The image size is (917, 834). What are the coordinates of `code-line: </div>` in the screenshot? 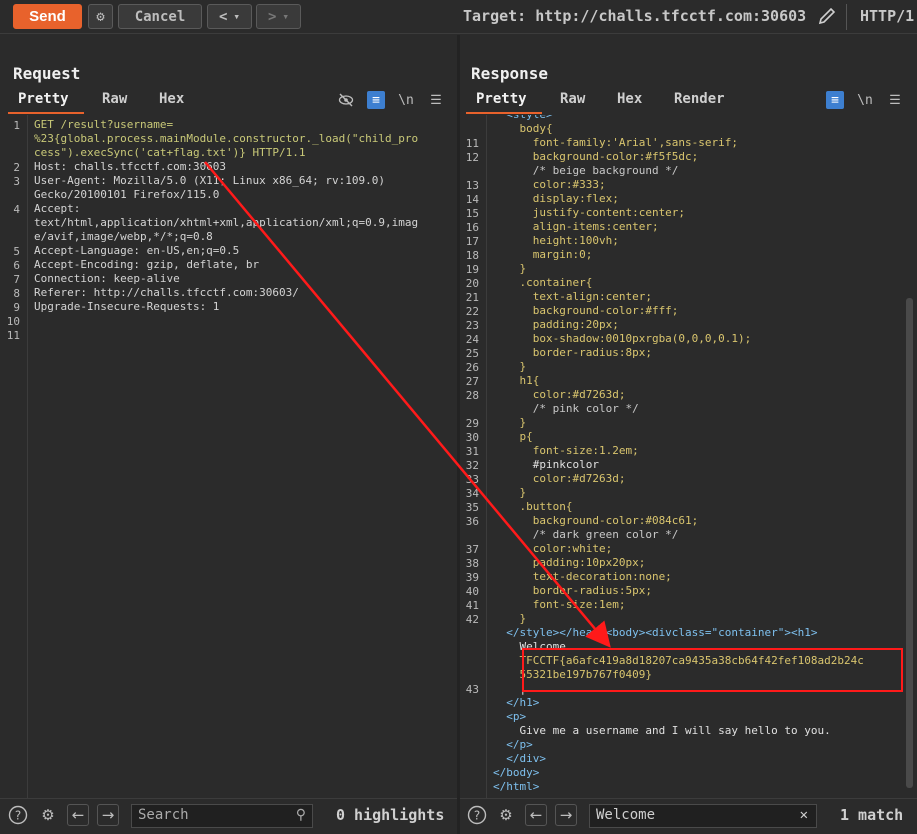 It's located at (698, 759).